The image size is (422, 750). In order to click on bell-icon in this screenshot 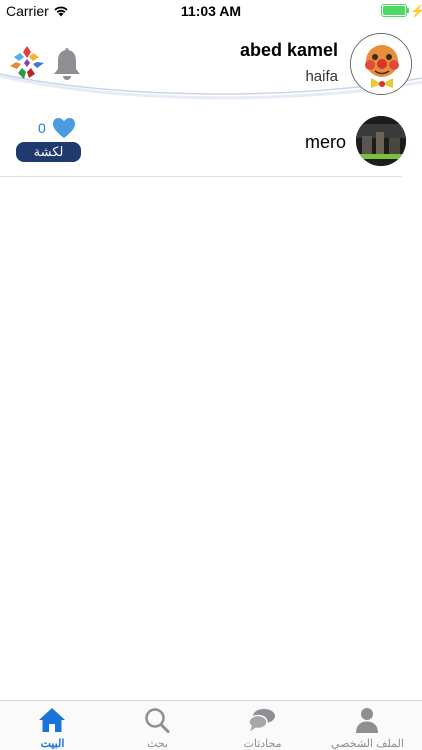, I will do `click(67, 63)`.